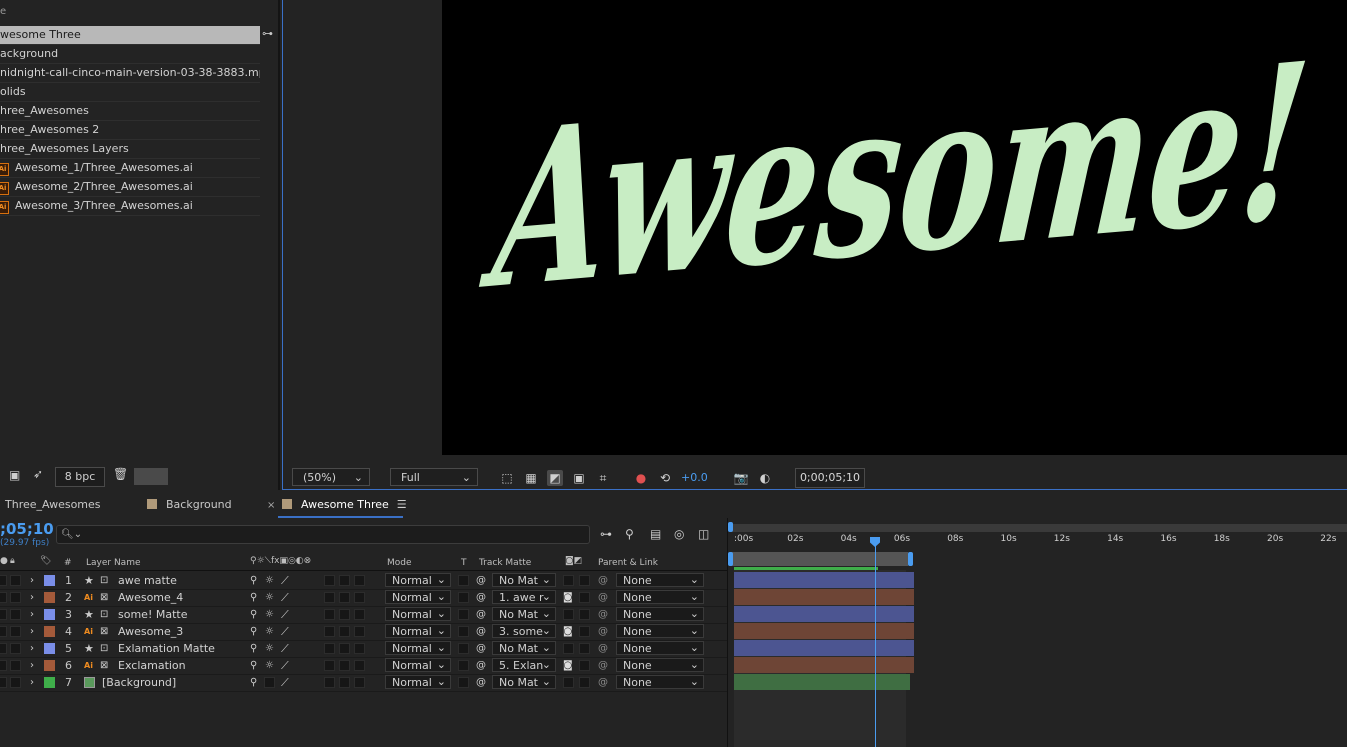 The height and width of the screenshot is (747, 1347). Describe the element at coordinates (694, 477) in the screenshot. I see `exposure-value: +0.0` at that location.